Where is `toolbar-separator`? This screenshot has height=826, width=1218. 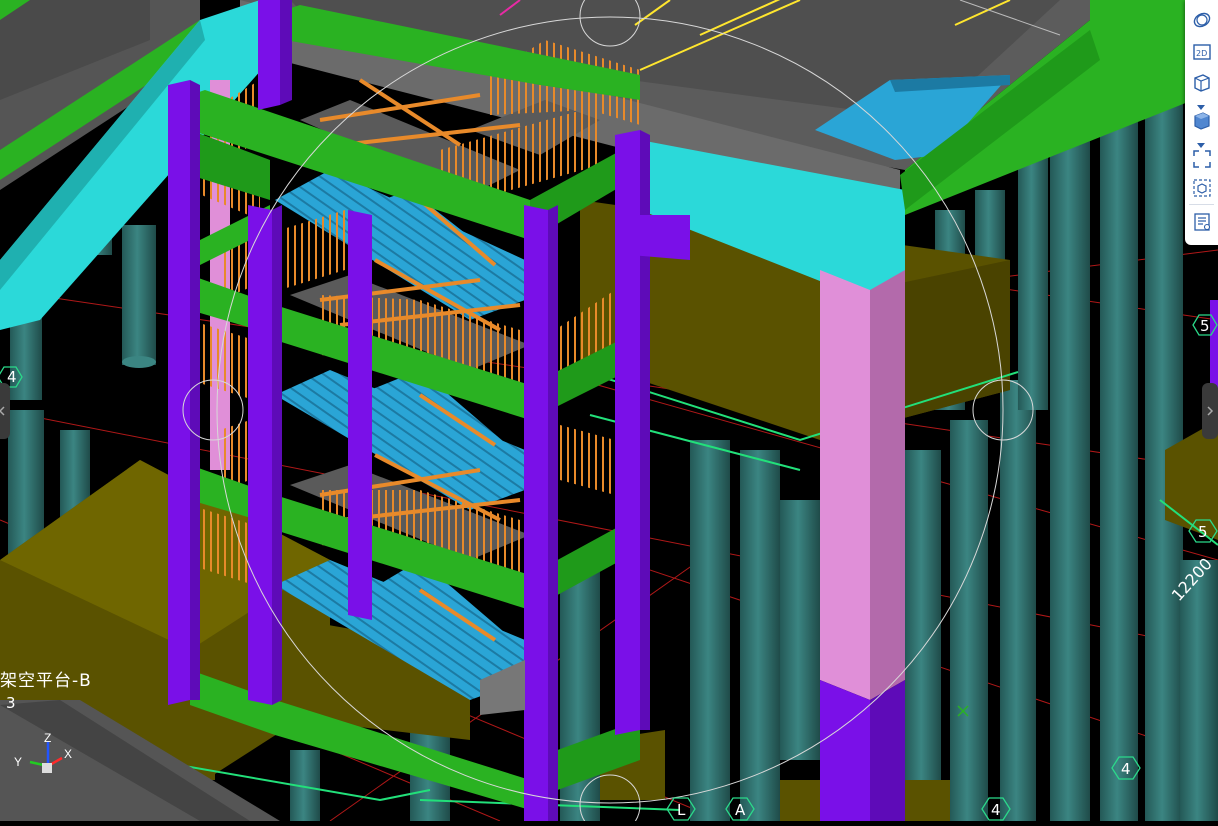
toolbar-separator is located at coordinates (1201, 204).